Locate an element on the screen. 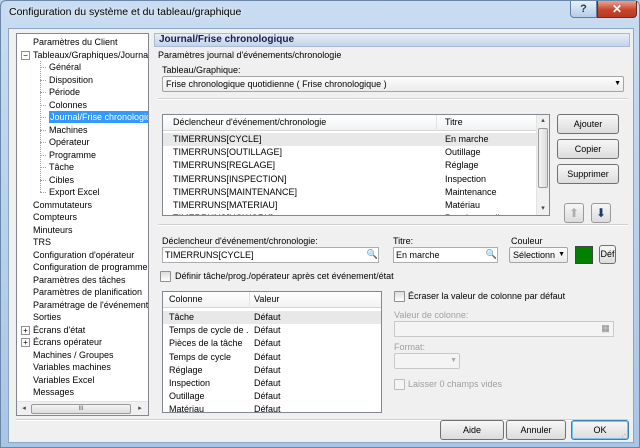  tree-item: Variables machines is located at coordinates (72, 367).